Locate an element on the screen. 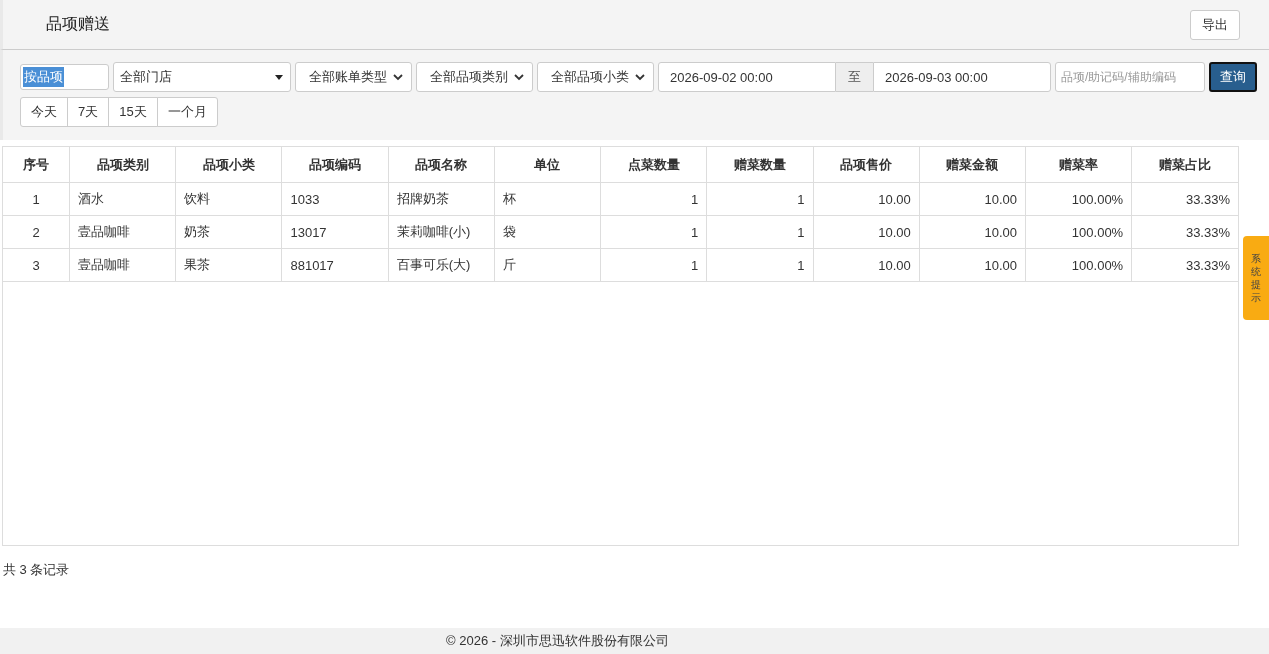 This screenshot has width=1269, height=654. column-header: 赠菜数量 is located at coordinates (760, 165).